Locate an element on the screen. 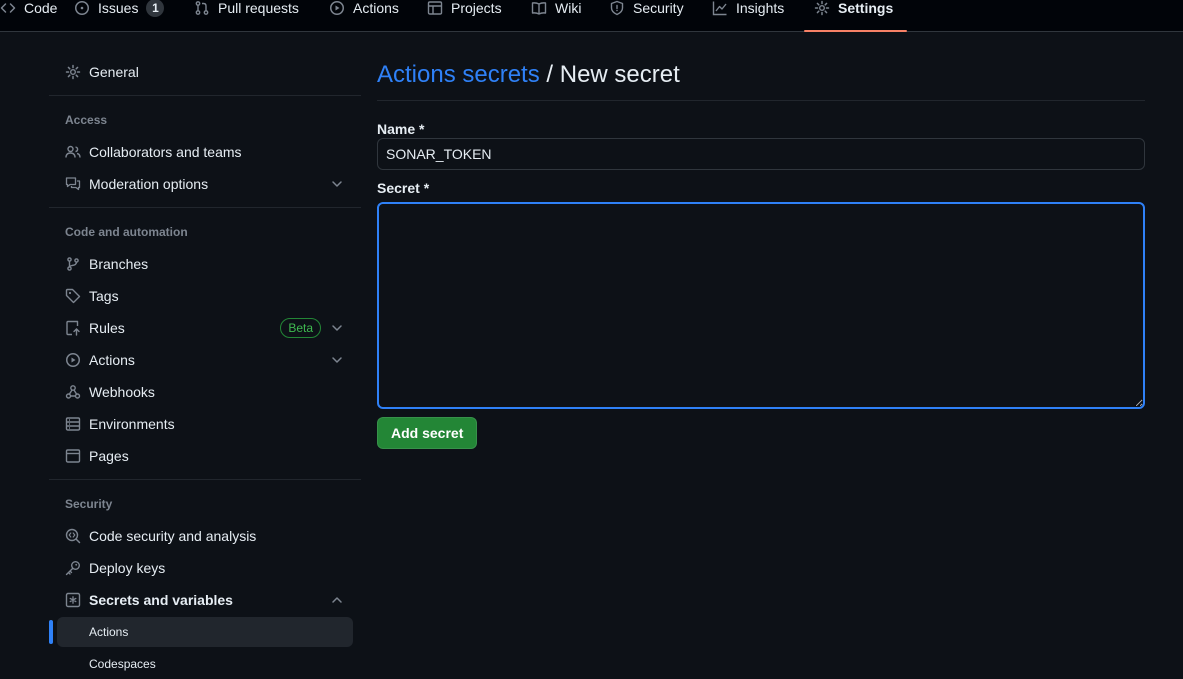  sidebar-item-collaborators: Collaborators and teams is located at coordinates (205, 152).